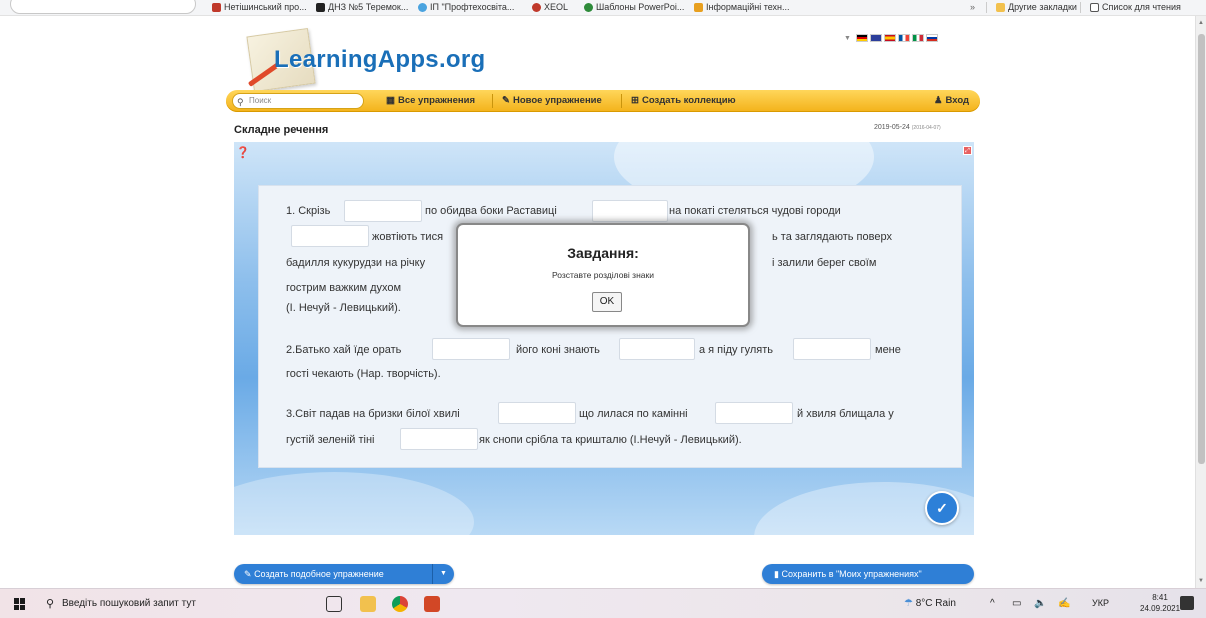 This screenshot has height=618, width=1206. What do you see at coordinates (892, 127) in the screenshot?
I see `date-value: 2019-05-24` at bounding box center [892, 127].